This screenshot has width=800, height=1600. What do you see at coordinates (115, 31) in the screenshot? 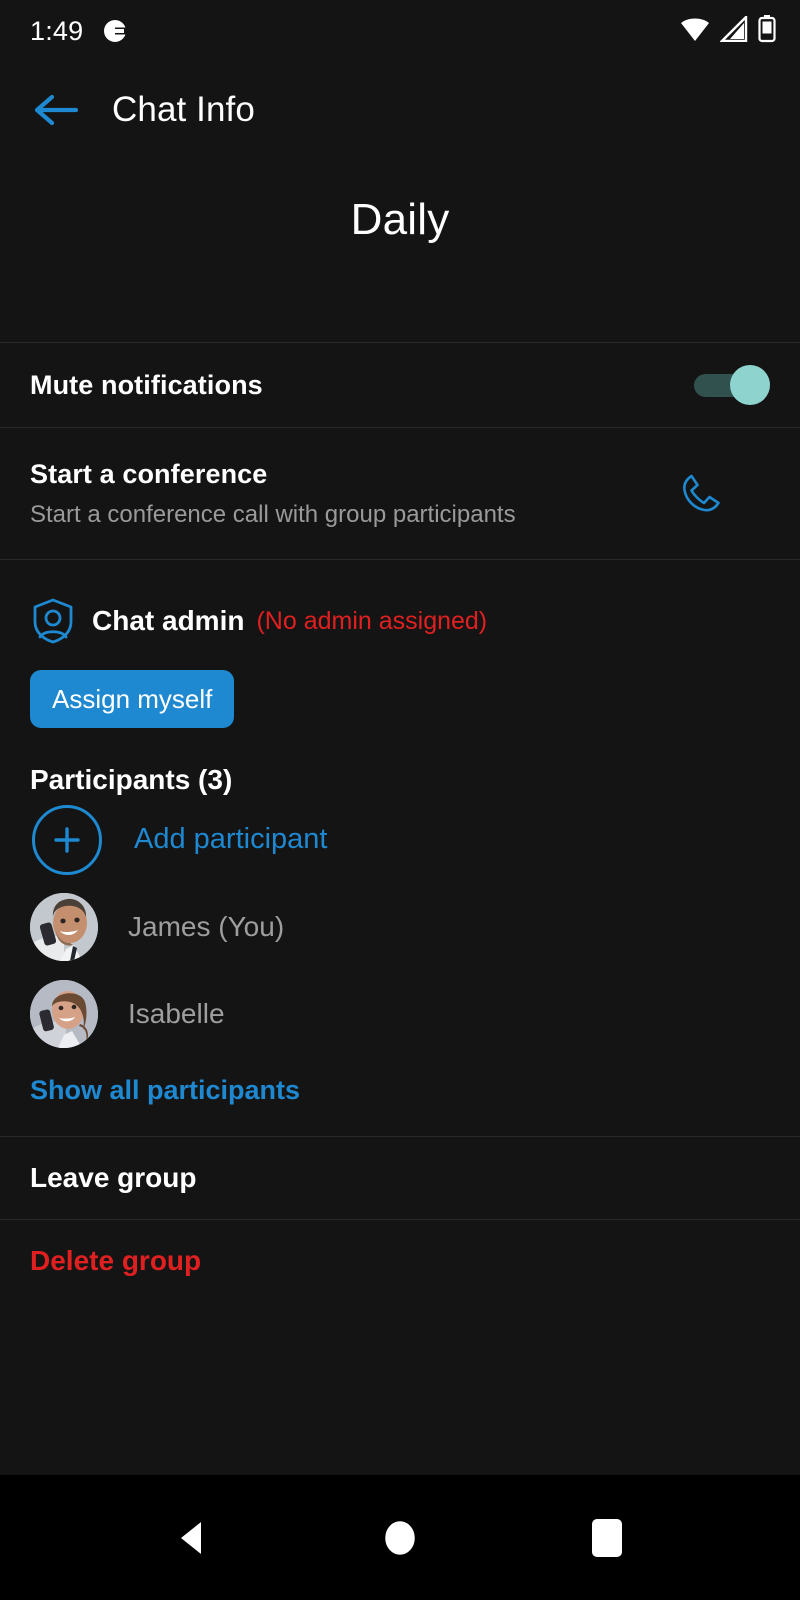
I see `app-notification-icon` at bounding box center [115, 31].